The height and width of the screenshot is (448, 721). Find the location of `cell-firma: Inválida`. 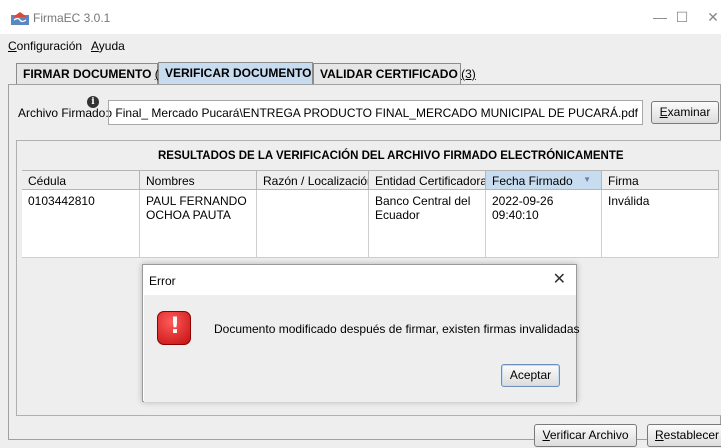

cell-firma: Inválida is located at coordinates (660, 224).